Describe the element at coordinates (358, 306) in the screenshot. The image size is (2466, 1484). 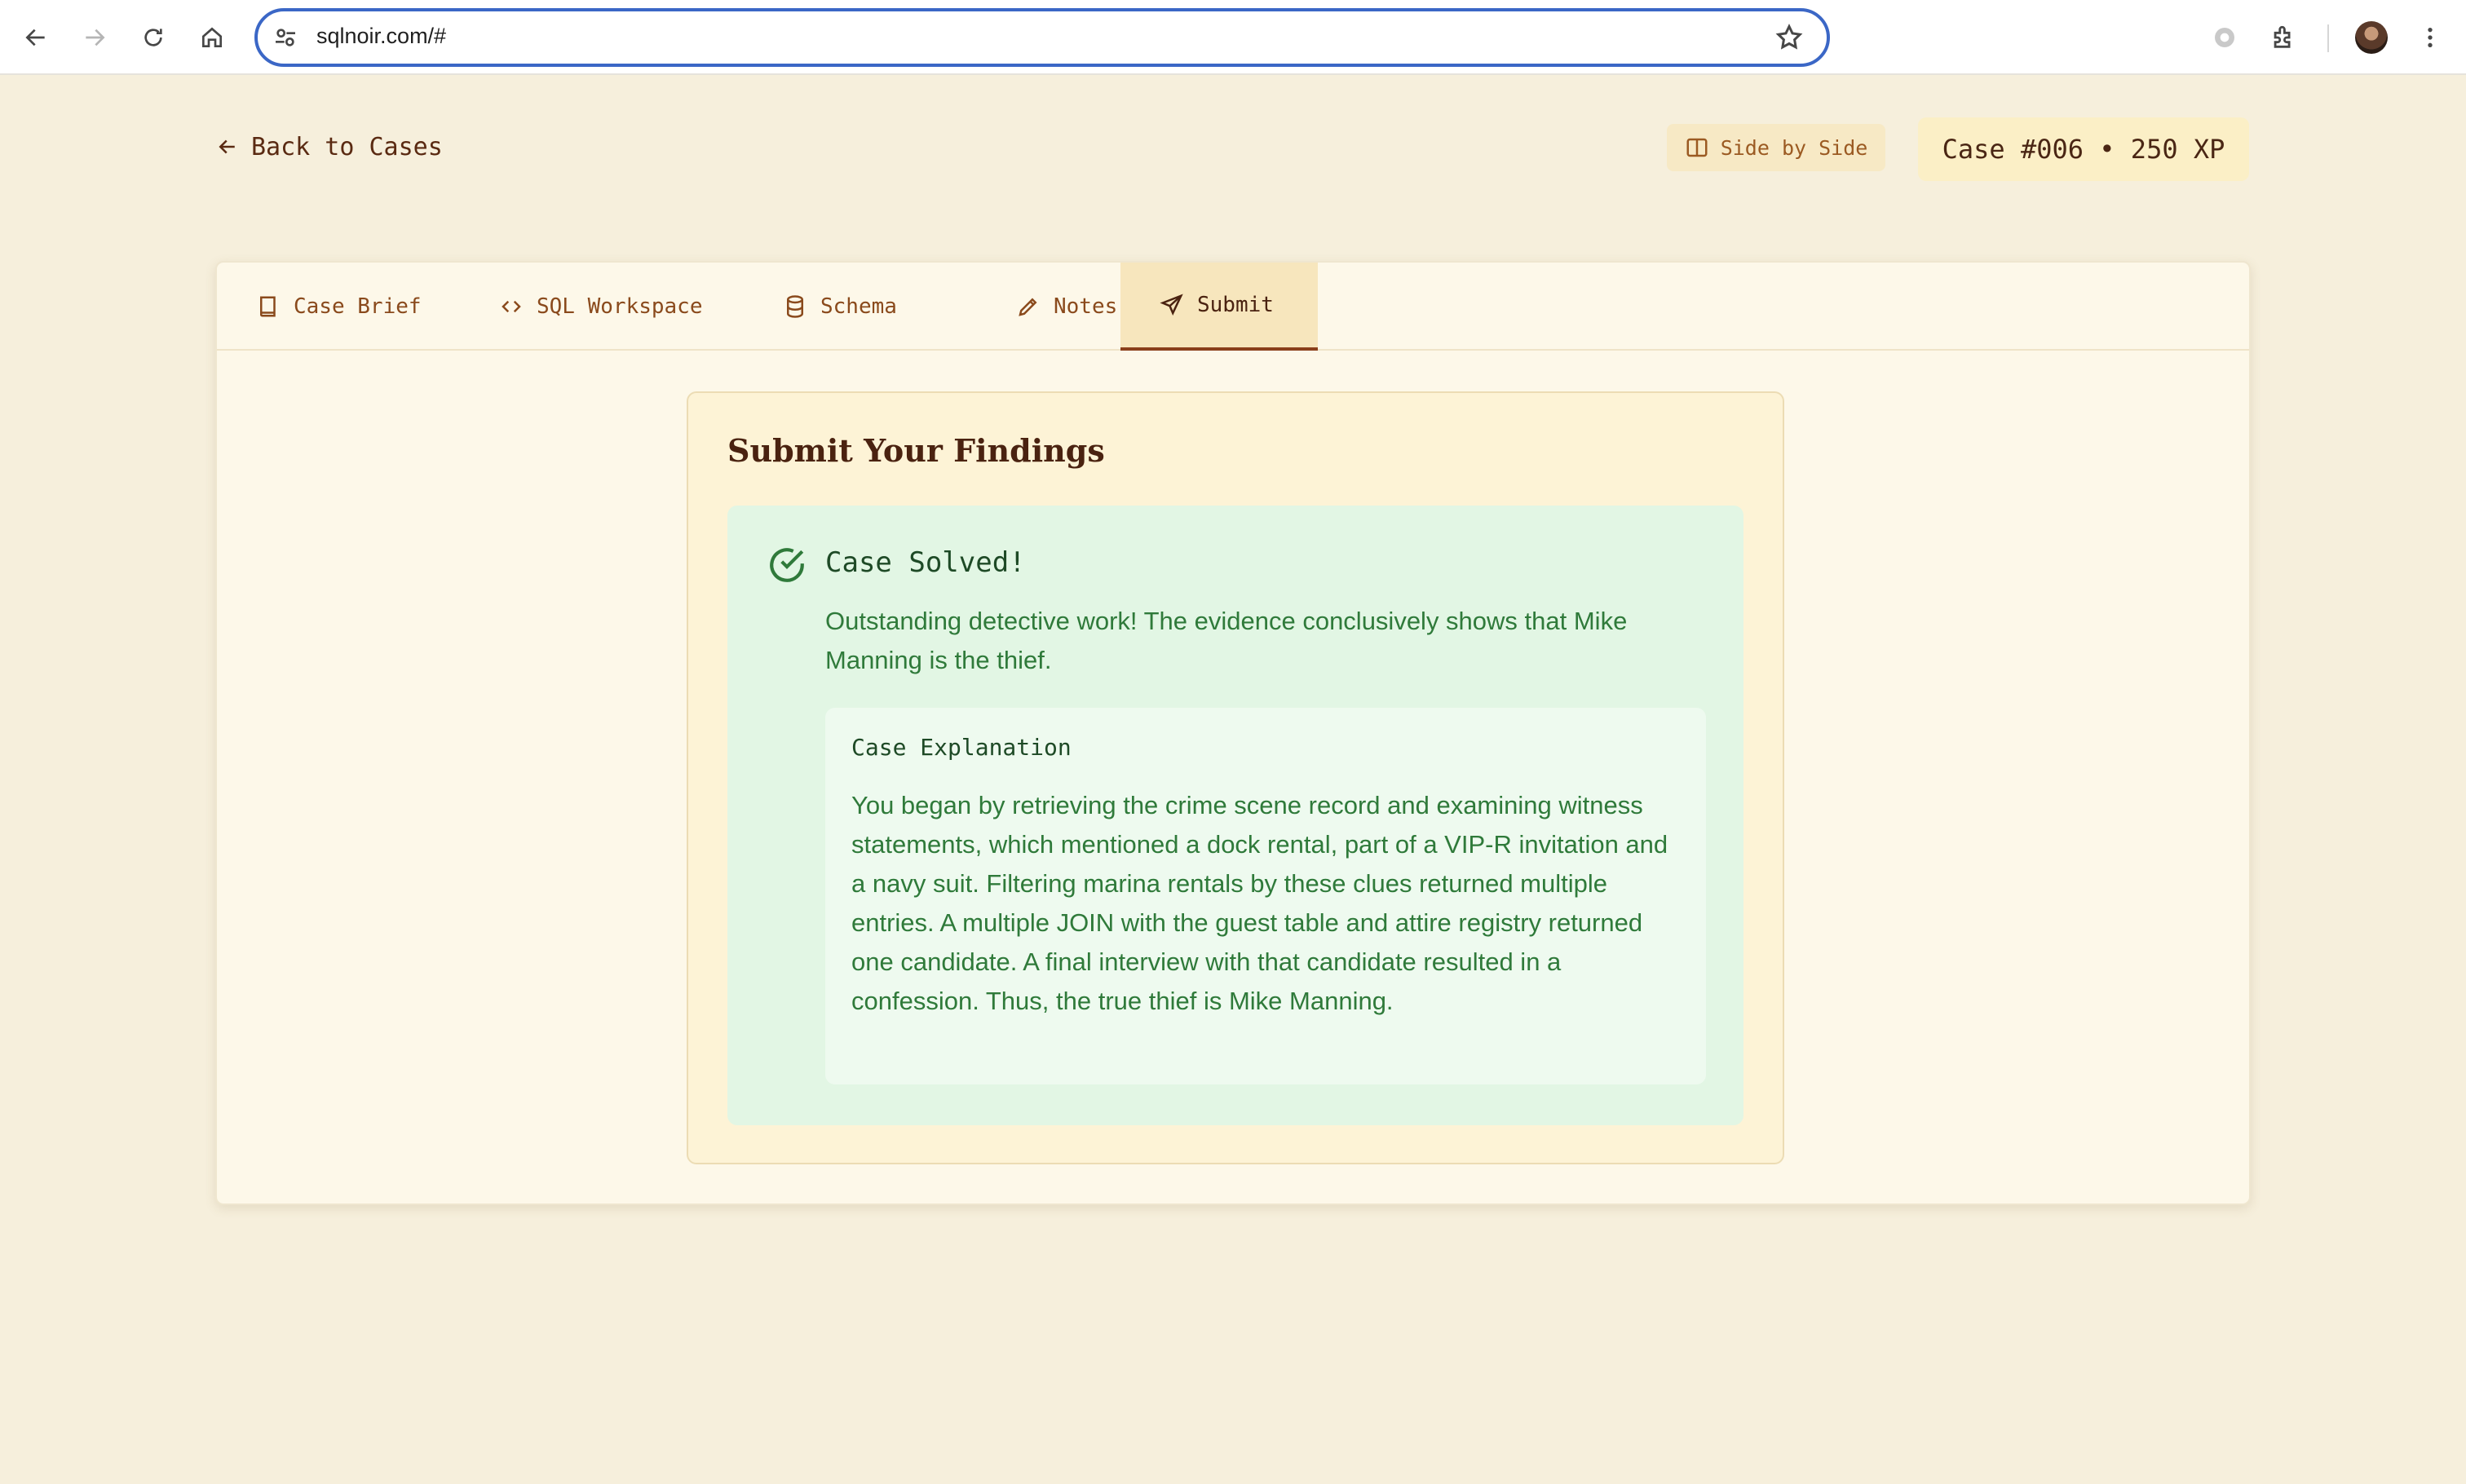
I see `tab-label: Case Brief` at that location.